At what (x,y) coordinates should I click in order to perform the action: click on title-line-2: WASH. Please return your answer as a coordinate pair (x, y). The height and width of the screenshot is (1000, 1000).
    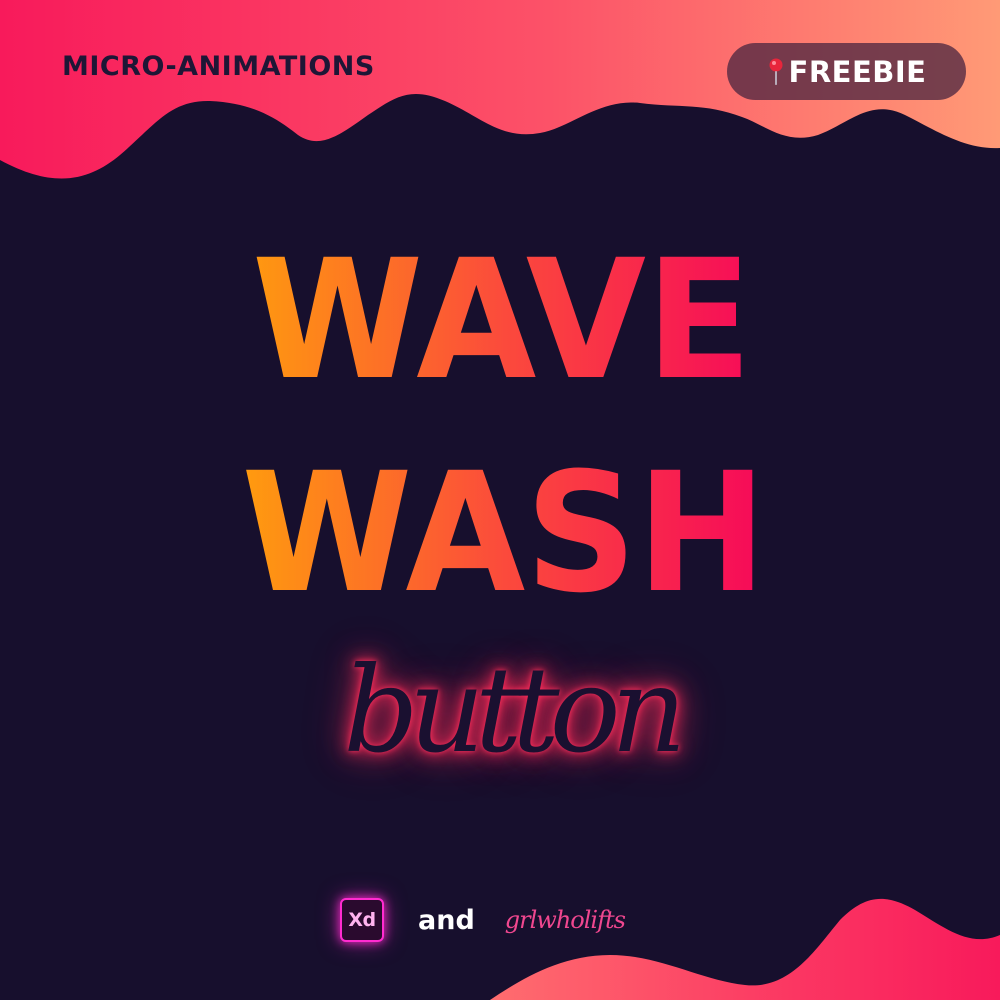
    Looking at the image, I should click on (504, 533).